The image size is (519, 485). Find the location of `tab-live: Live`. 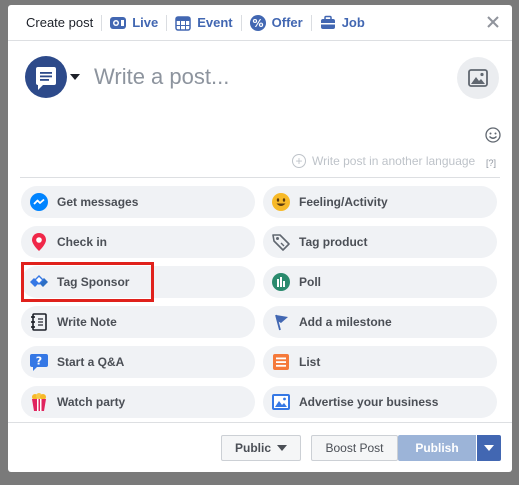

tab-live: Live is located at coordinates (134, 23).